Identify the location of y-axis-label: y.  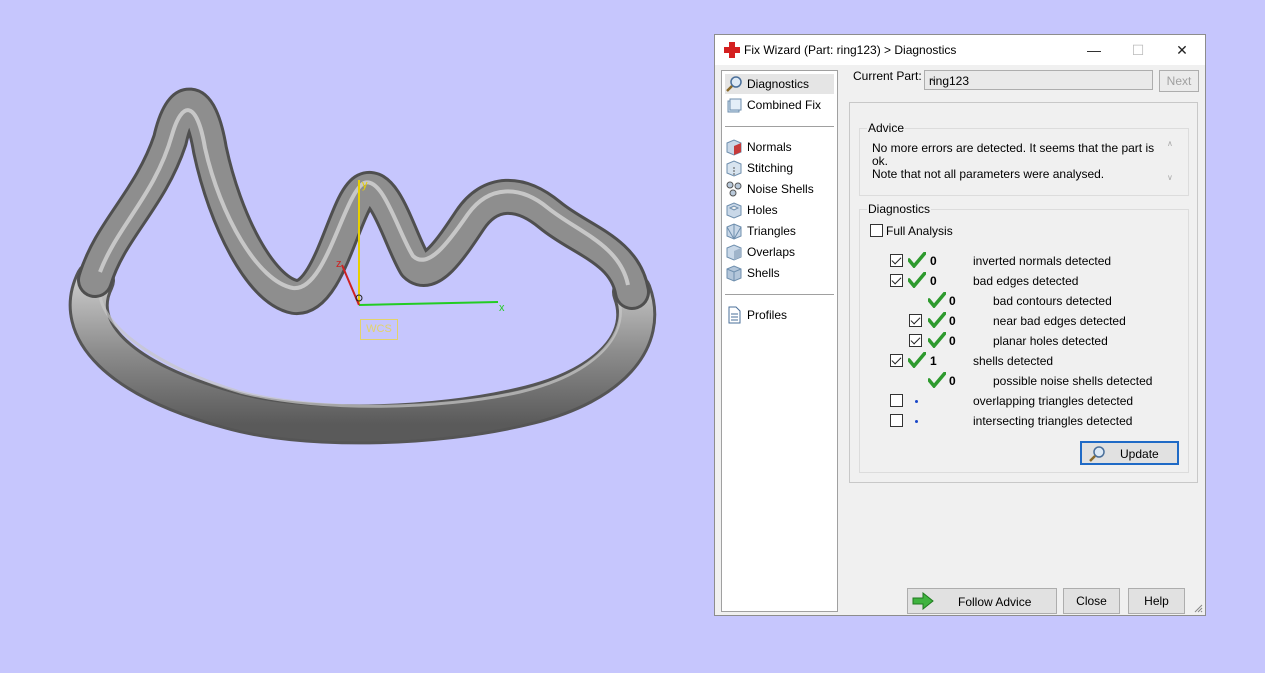
(365, 185).